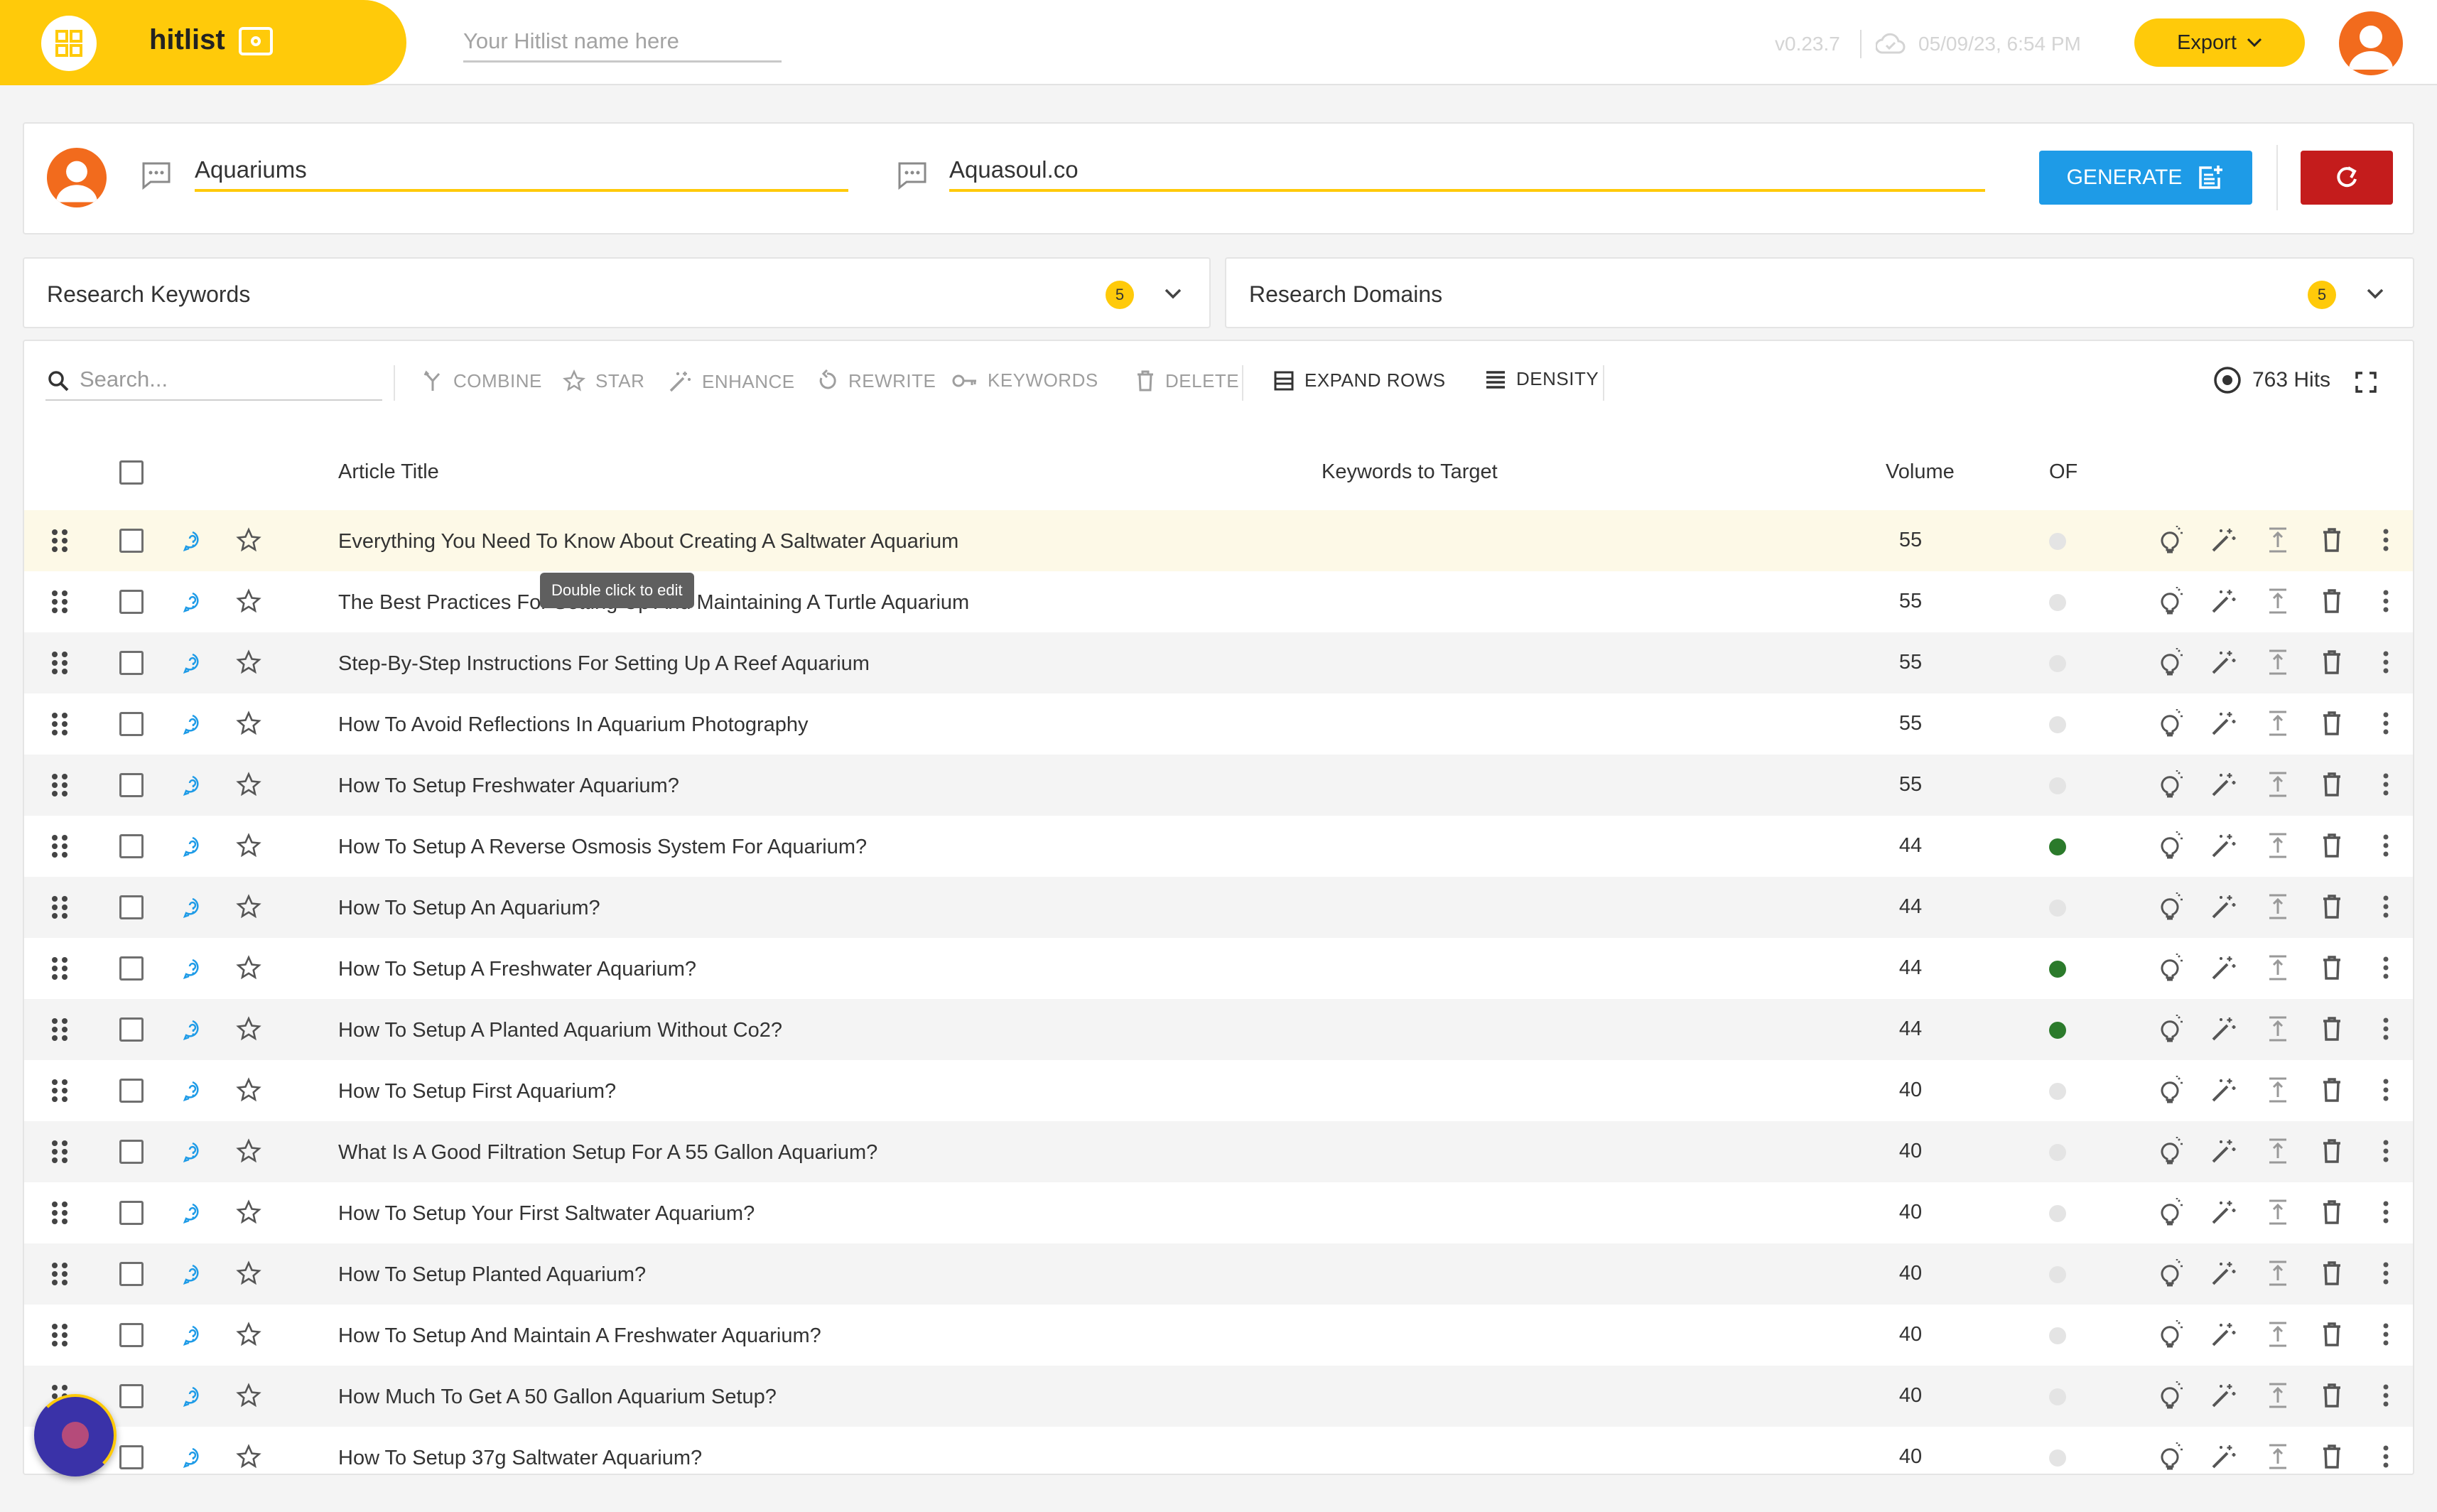 This screenshot has width=2437, height=1512. I want to click on column-header-volume: Volume, so click(1920, 472).